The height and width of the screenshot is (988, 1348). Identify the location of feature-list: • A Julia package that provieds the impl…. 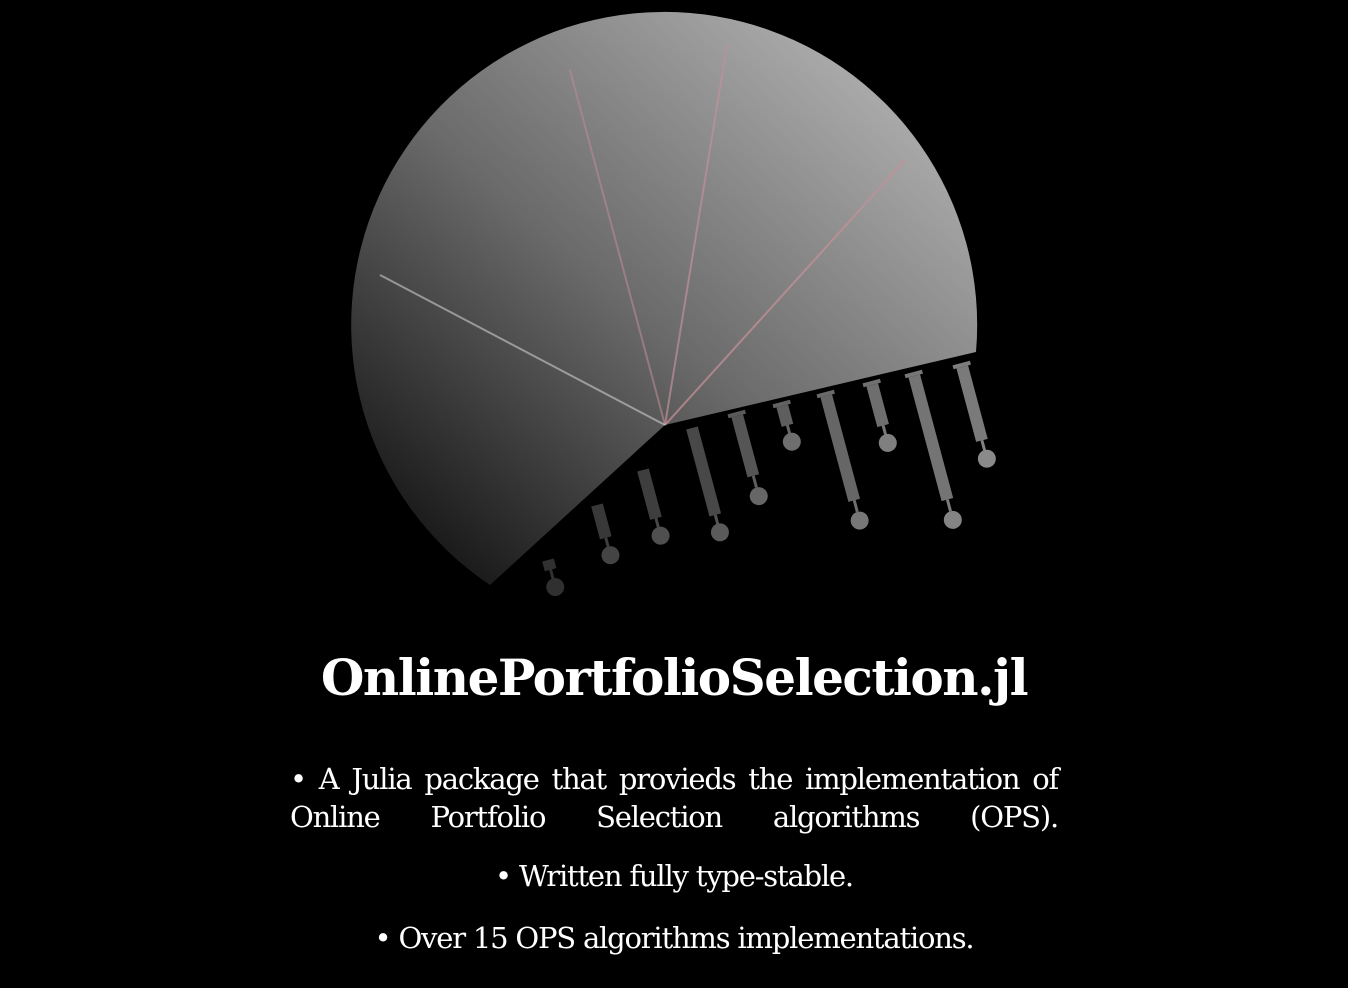
(674, 859).